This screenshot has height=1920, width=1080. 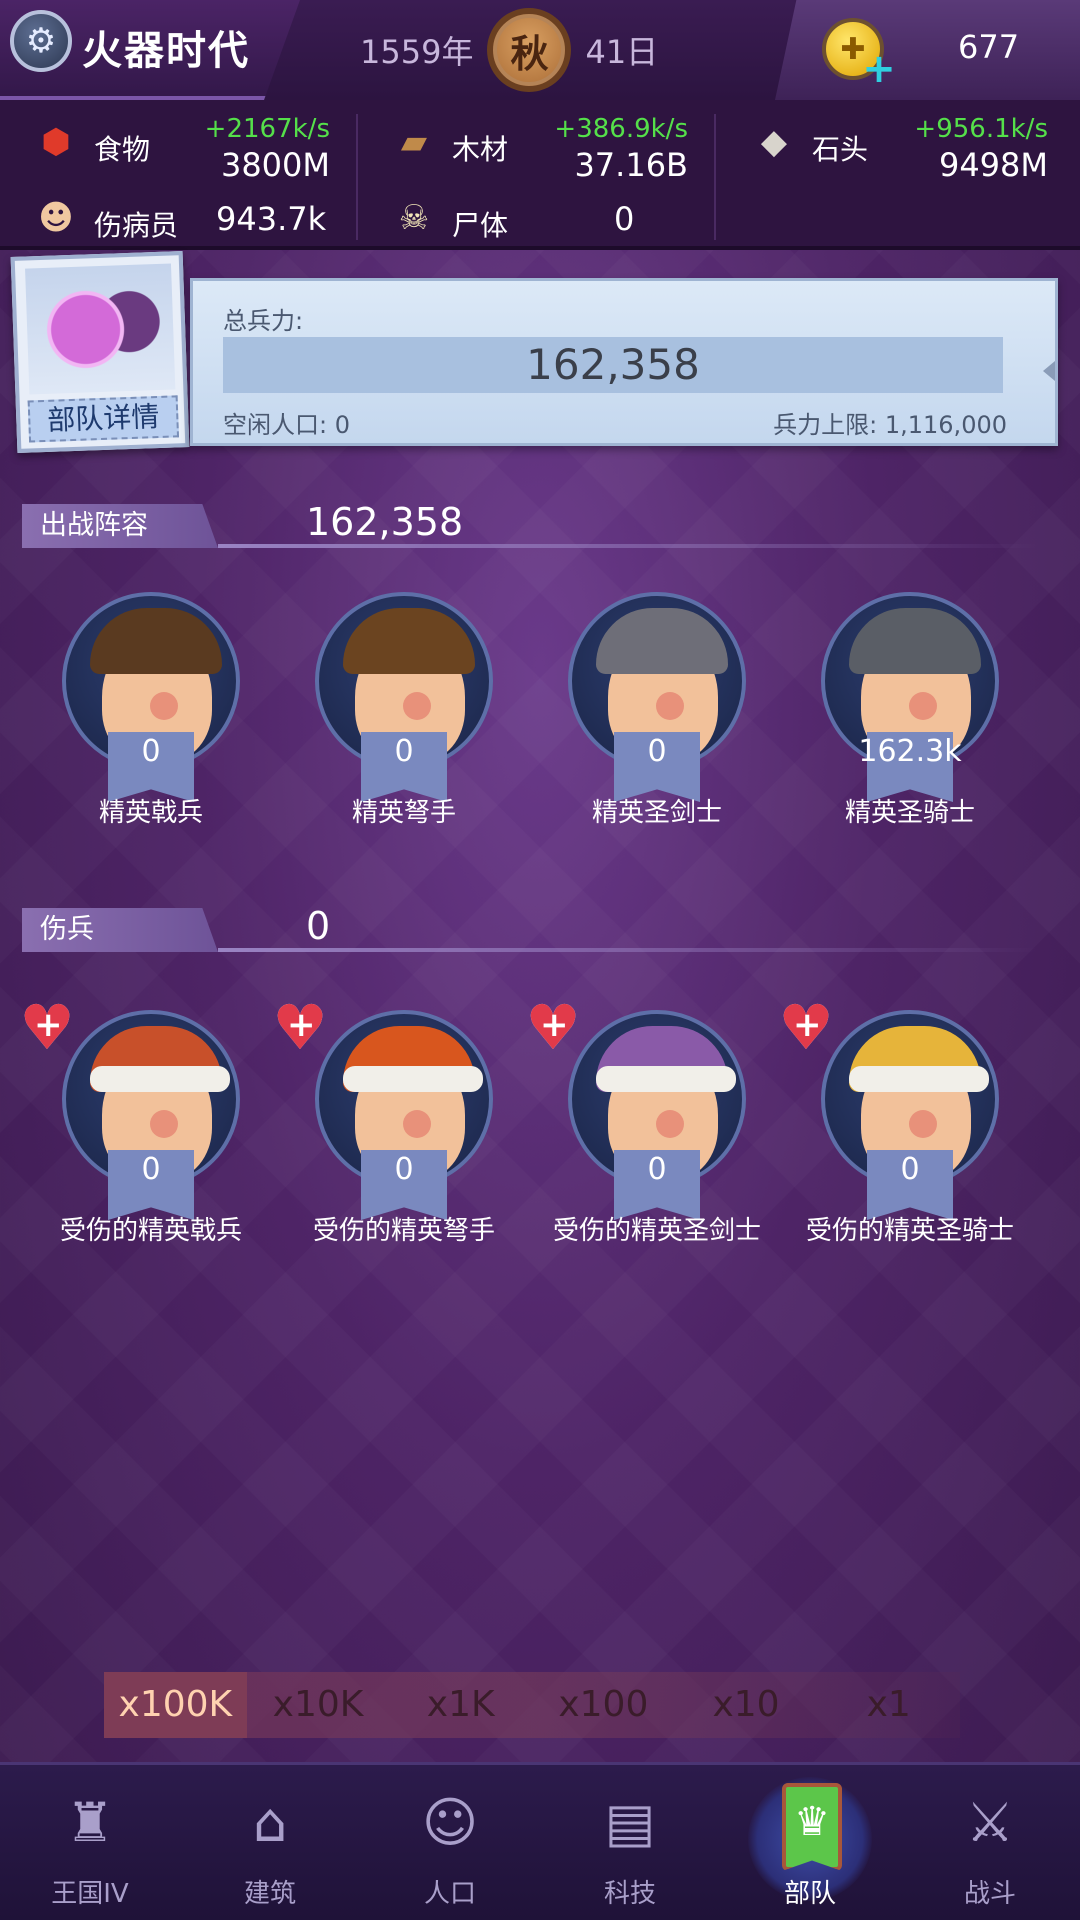 I want to click on troop-detail-button: 部队详情, so click(x=103, y=419).